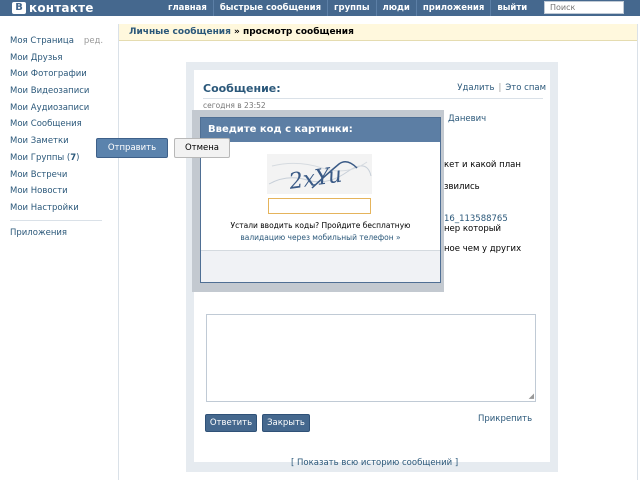  I want to click on nav-people: люди, so click(395, 8).